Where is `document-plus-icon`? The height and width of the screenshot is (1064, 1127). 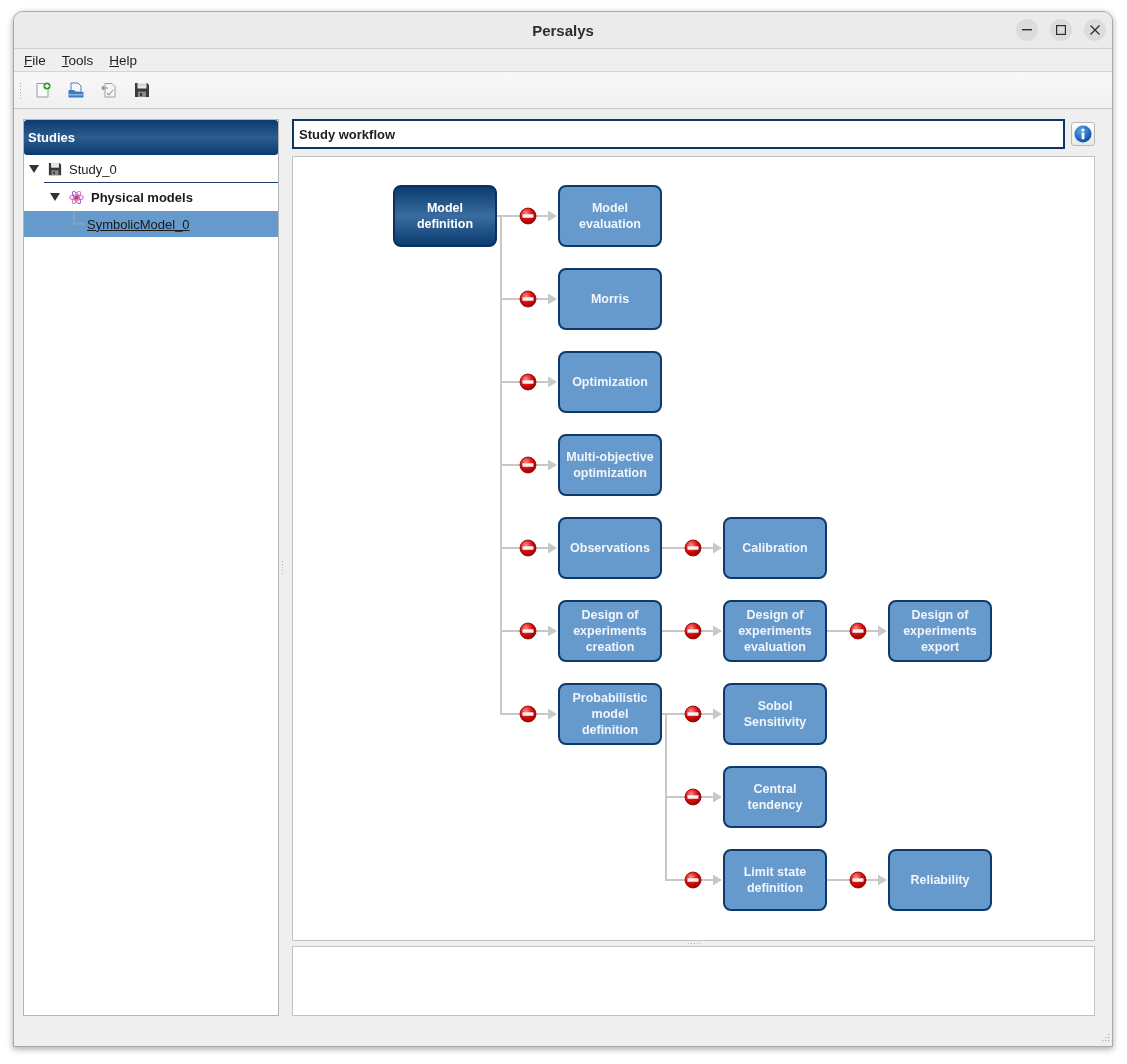 document-plus-icon is located at coordinates (43, 90).